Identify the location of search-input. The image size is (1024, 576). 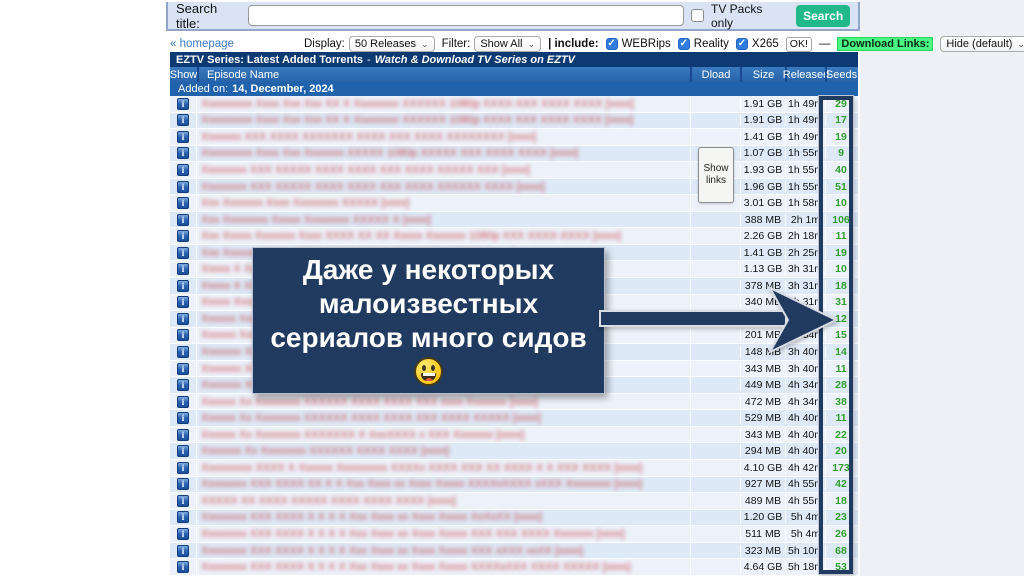
(465, 15).